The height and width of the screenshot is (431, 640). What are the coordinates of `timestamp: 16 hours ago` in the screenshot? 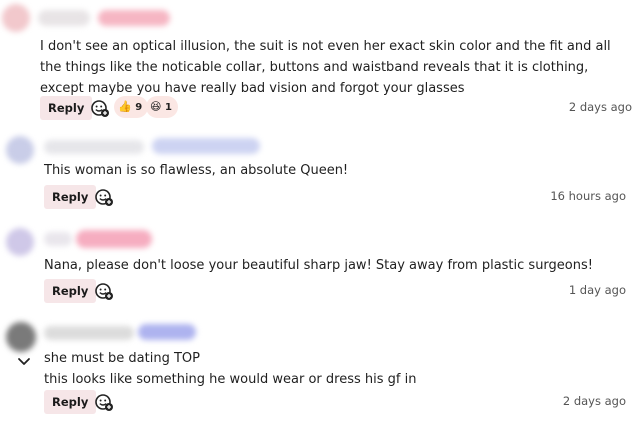 It's located at (588, 196).